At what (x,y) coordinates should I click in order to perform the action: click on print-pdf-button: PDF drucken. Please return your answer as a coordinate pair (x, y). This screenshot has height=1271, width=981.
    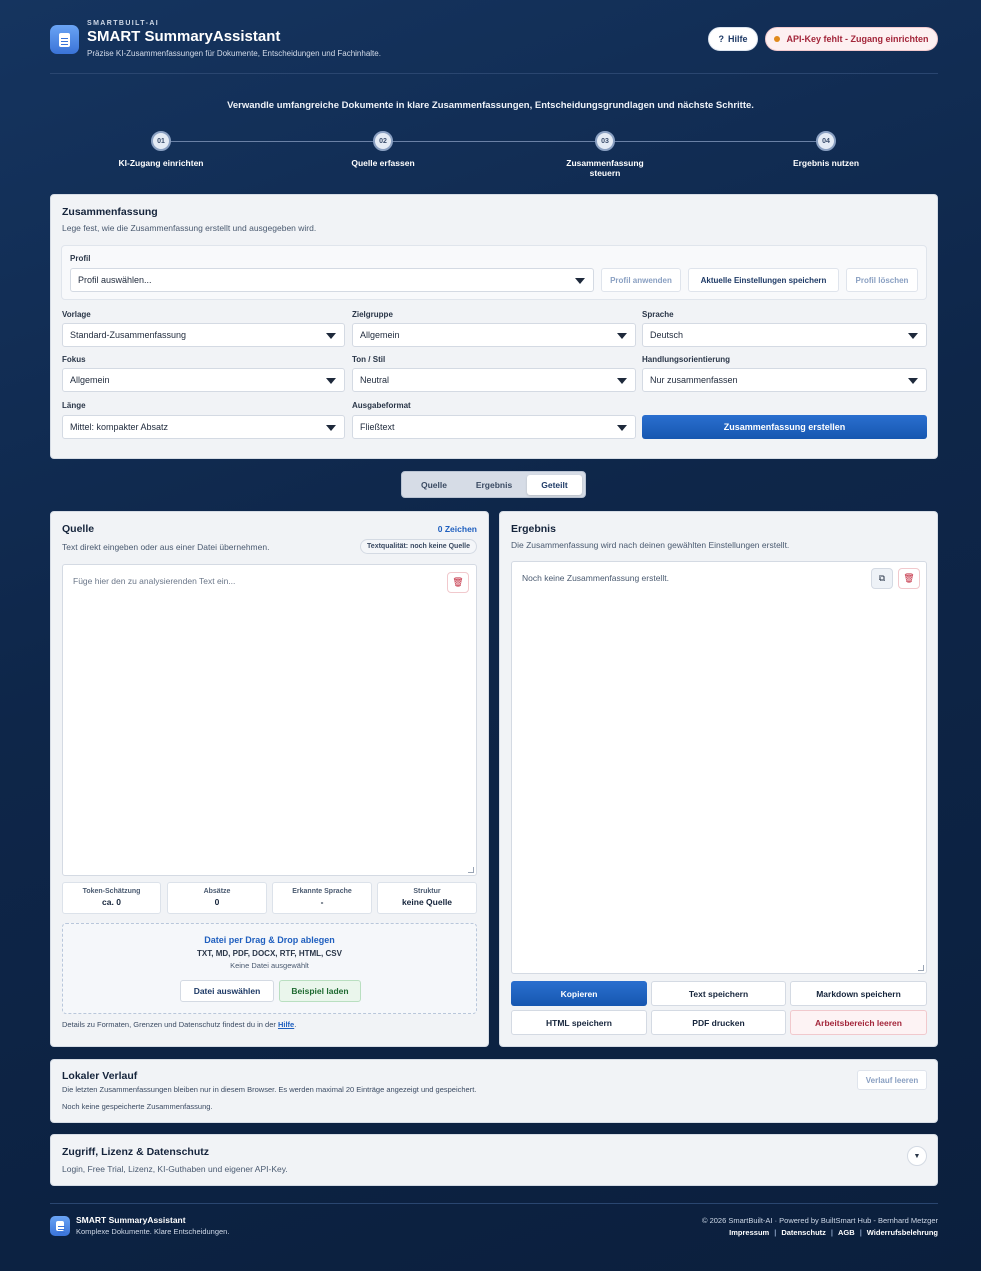
    Looking at the image, I should click on (718, 1022).